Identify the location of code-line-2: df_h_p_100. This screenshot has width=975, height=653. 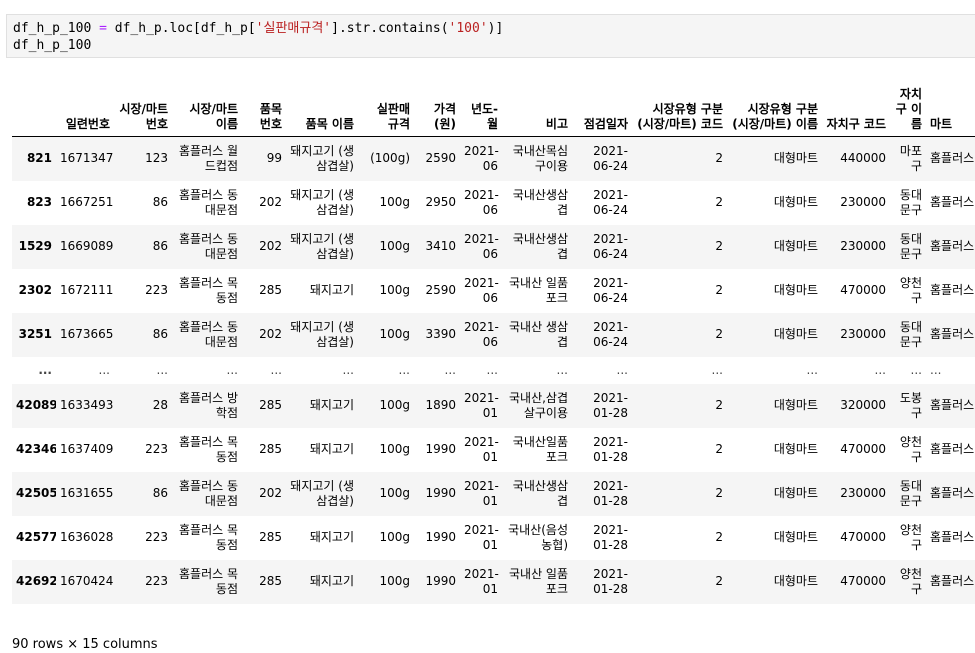
(52, 45).